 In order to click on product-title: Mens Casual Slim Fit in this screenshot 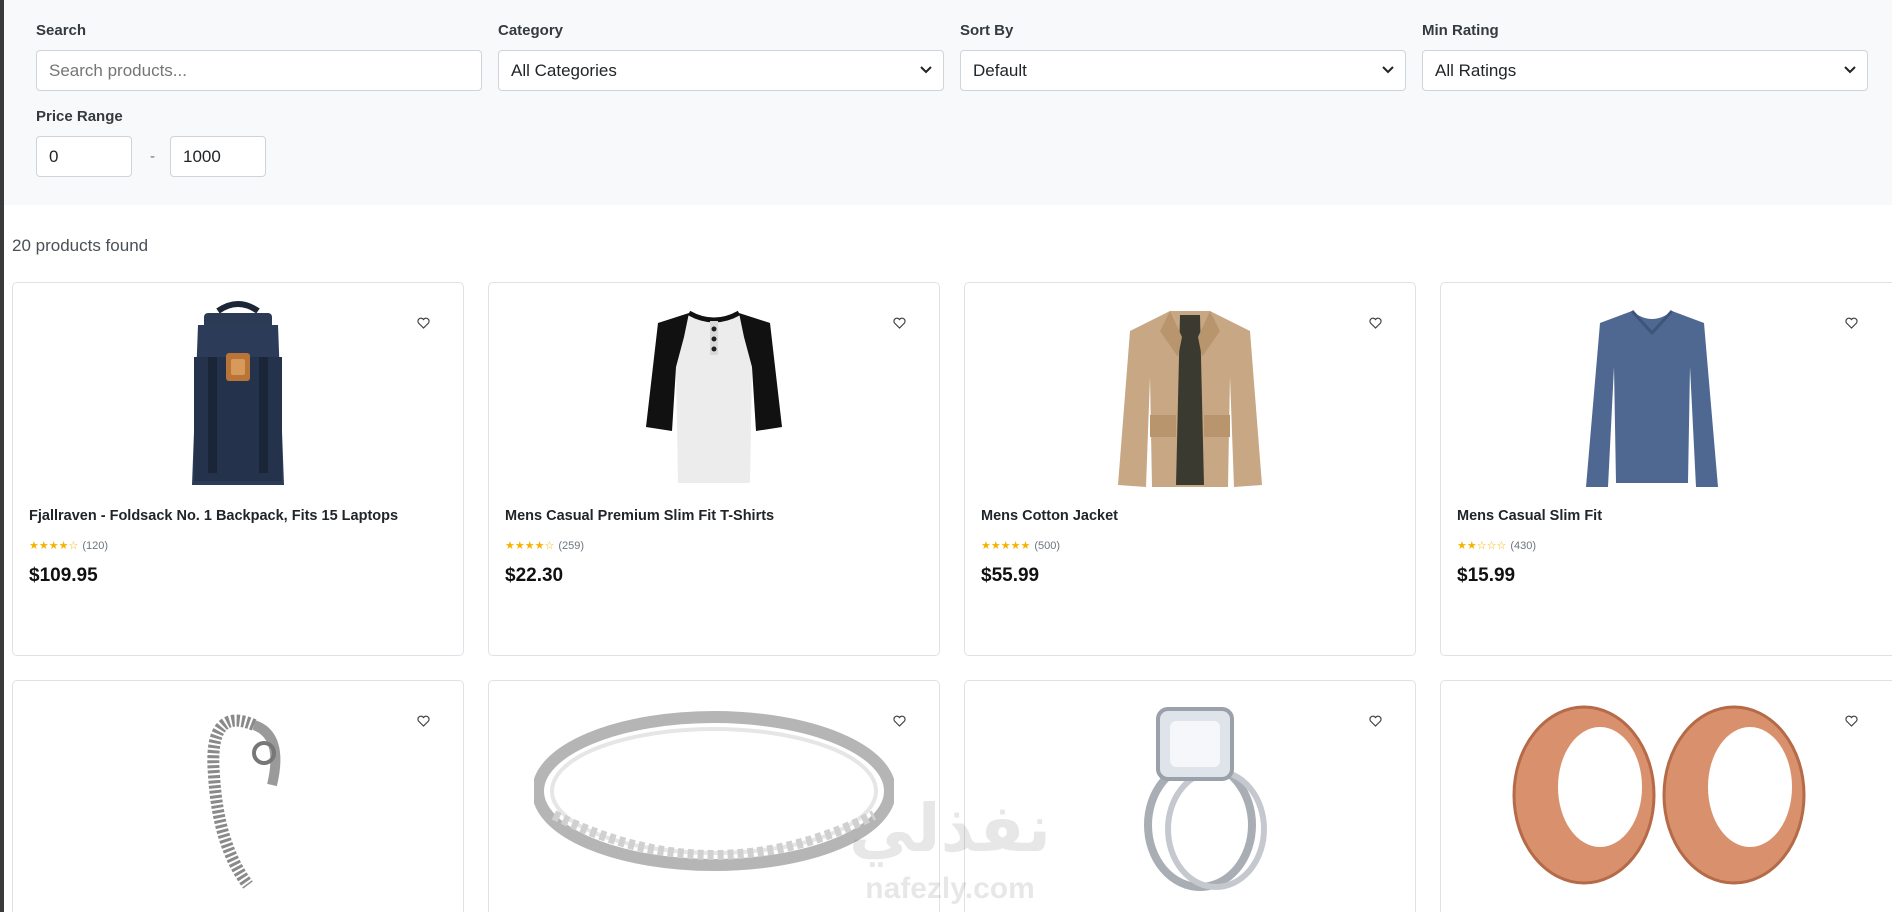, I will do `click(1529, 516)`.